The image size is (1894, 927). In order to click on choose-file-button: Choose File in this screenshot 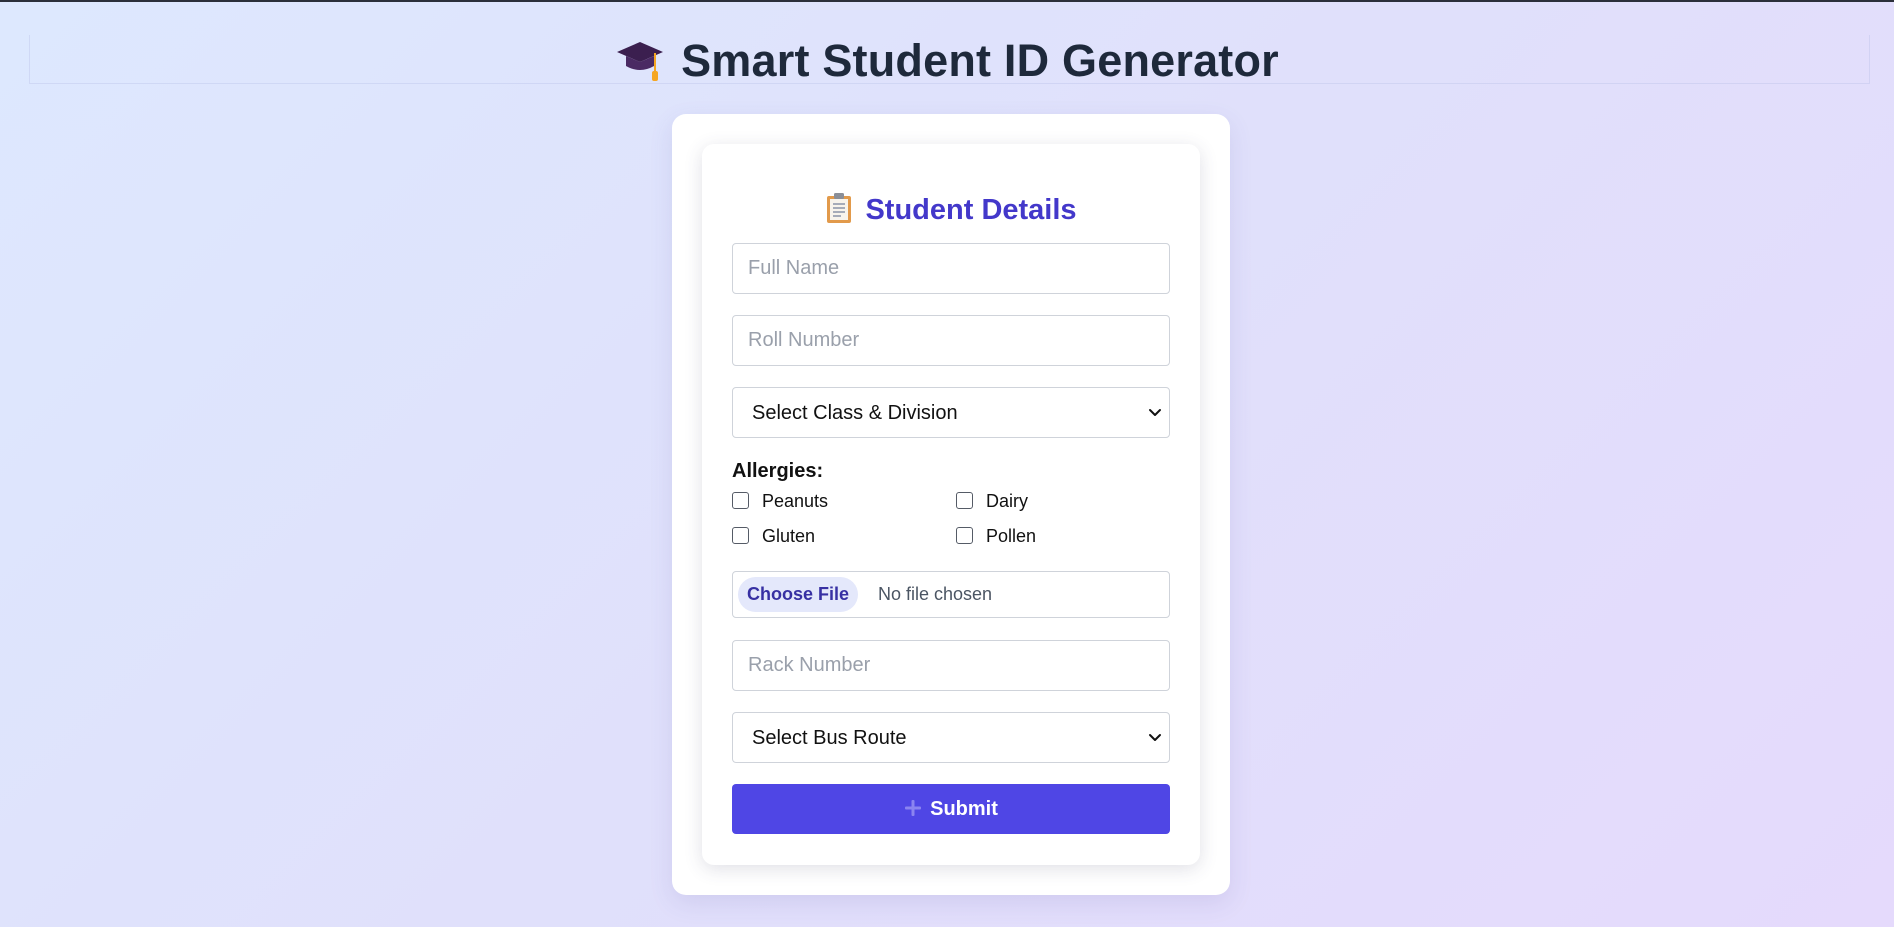, I will do `click(798, 594)`.